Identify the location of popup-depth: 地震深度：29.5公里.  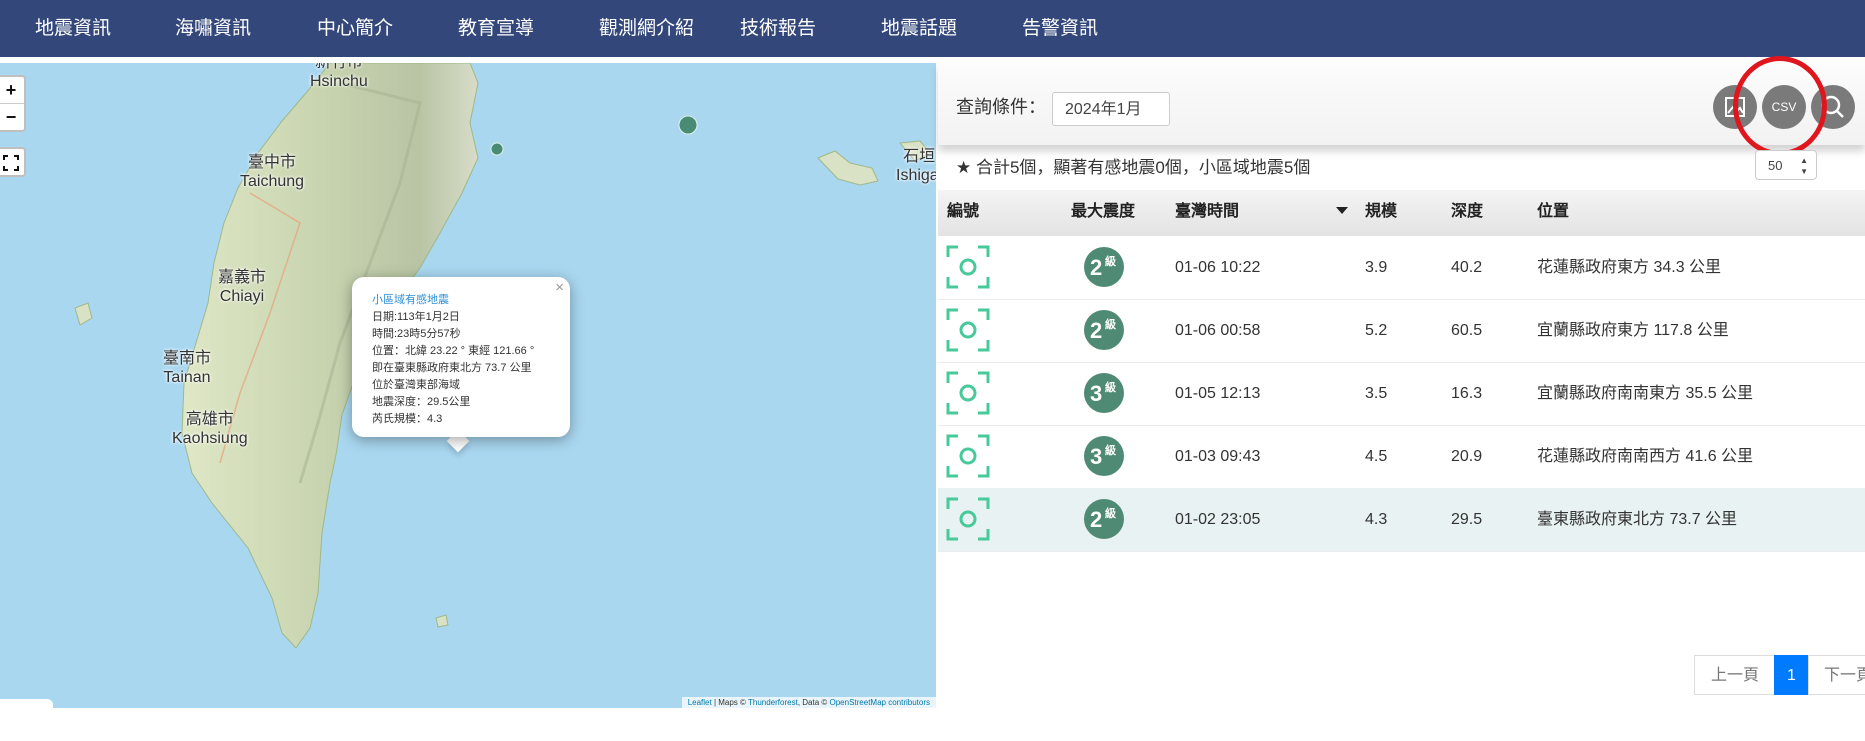
(421, 402).